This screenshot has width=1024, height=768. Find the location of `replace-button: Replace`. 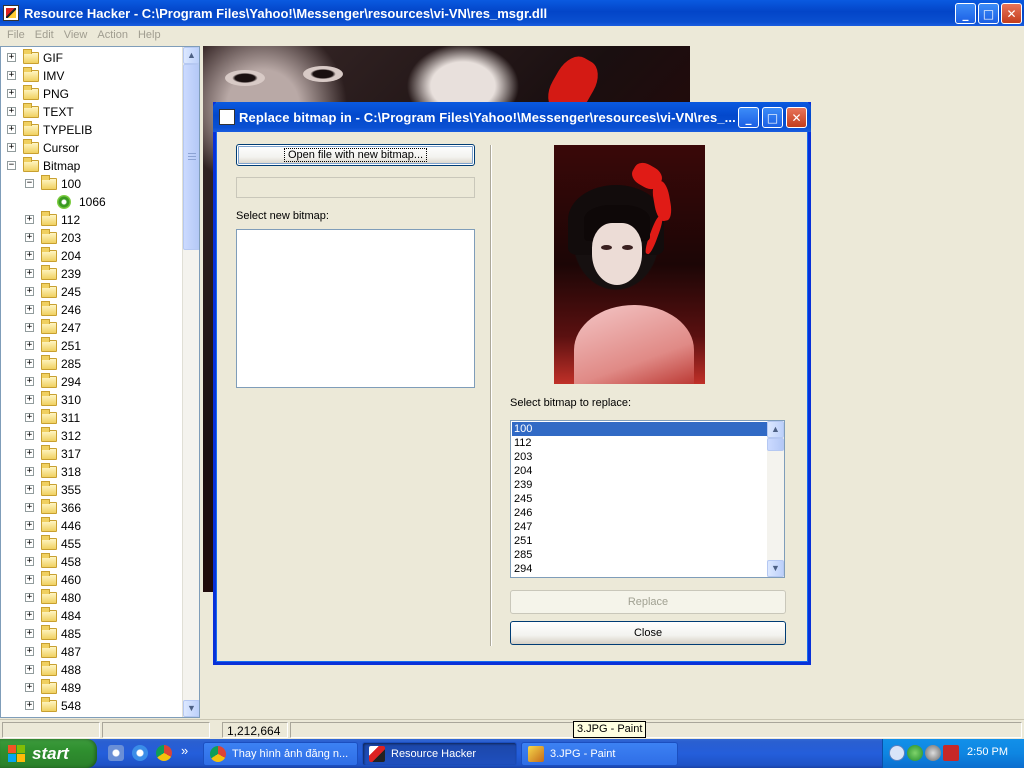

replace-button: Replace is located at coordinates (648, 602).